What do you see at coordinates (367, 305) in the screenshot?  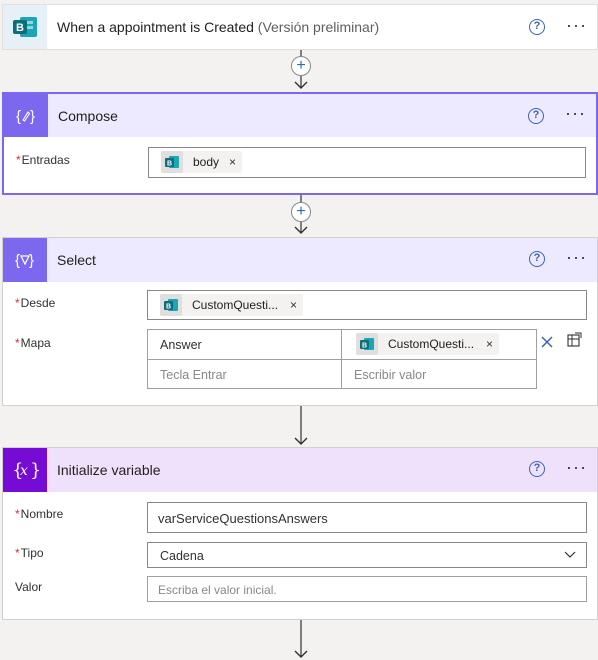 I see `desde-field: B CustomQuesti... ×` at bounding box center [367, 305].